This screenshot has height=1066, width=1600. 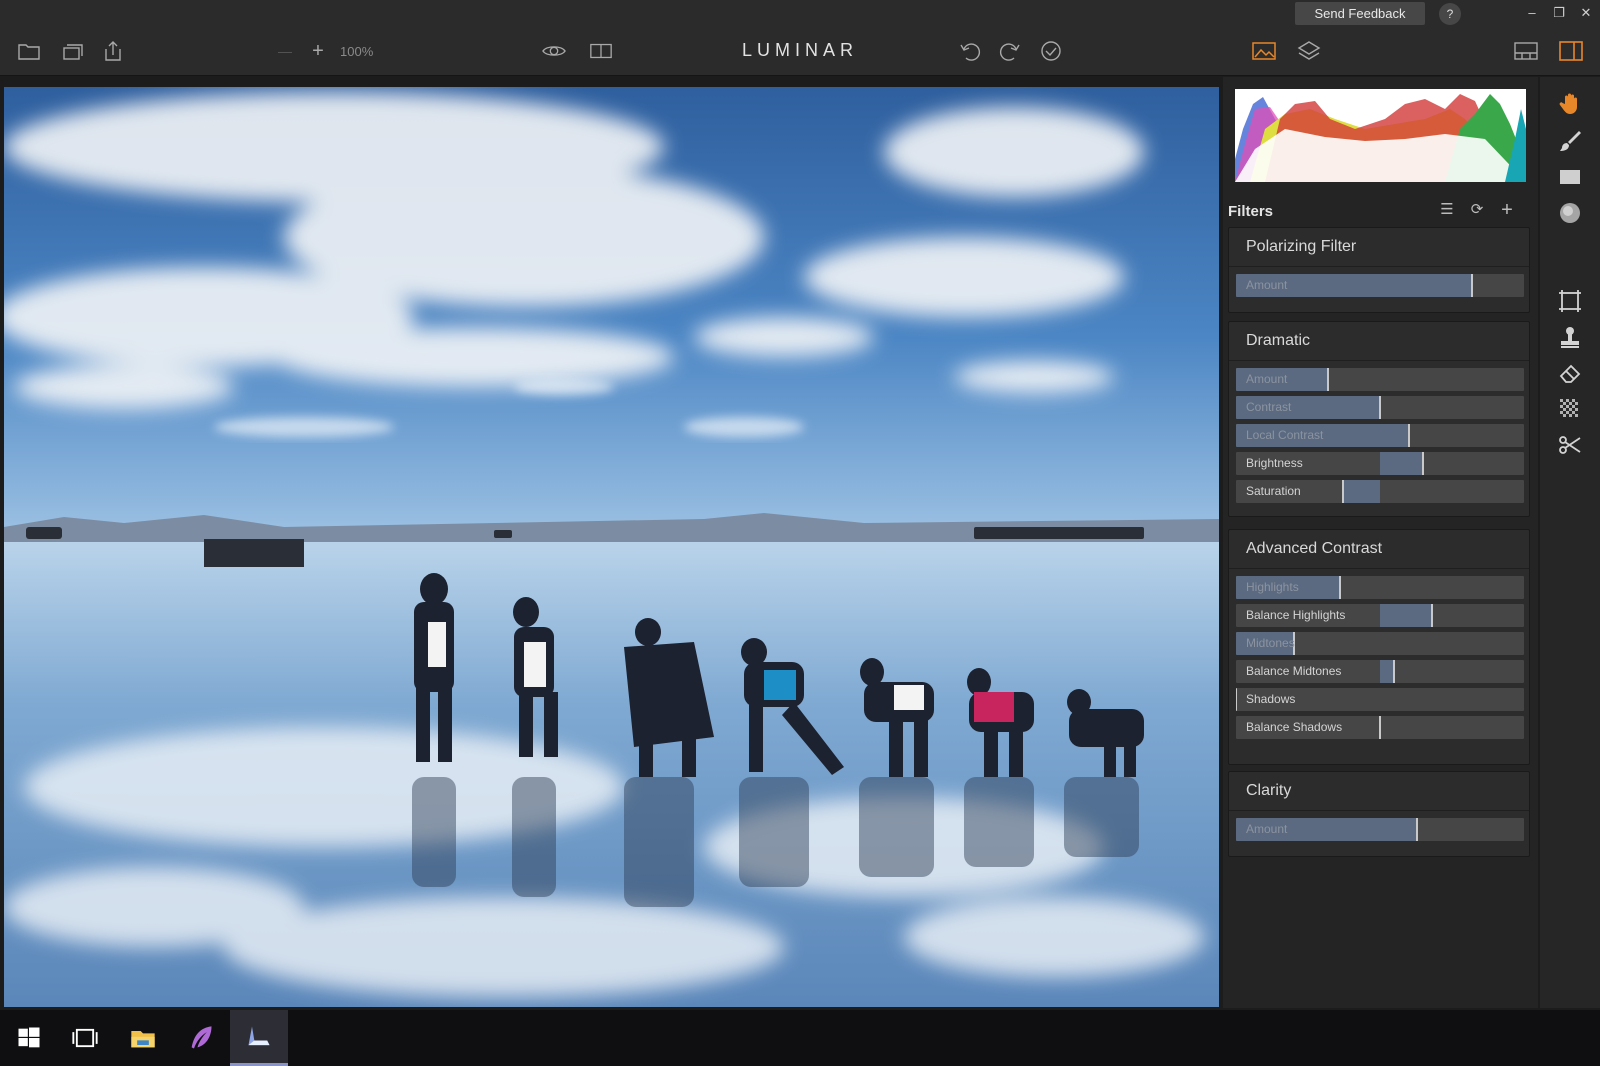 What do you see at coordinates (1301, 247) in the screenshot?
I see `filter-card-title: Polarizing Filter` at bounding box center [1301, 247].